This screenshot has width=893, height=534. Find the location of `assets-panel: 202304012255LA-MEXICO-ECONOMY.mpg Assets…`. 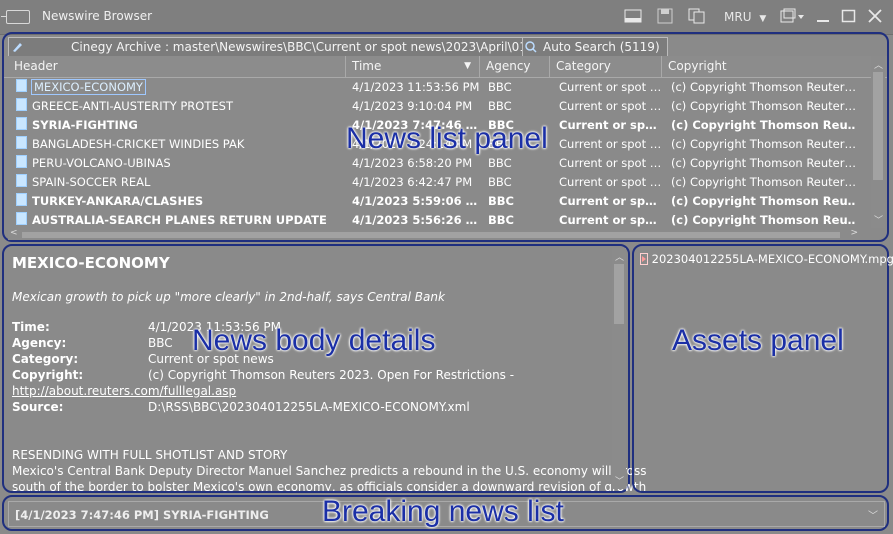

assets-panel: 202304012255LA-MEXICO-ECONOMY.mpg Assets… is located at coordinates (762, 368).